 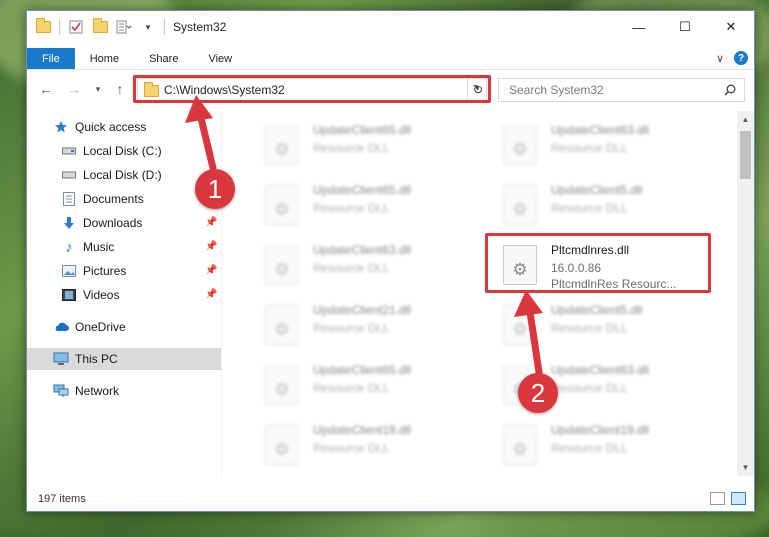 I want to click on nav-item-label: Local Disk (C:), so click(x=122, y=151).